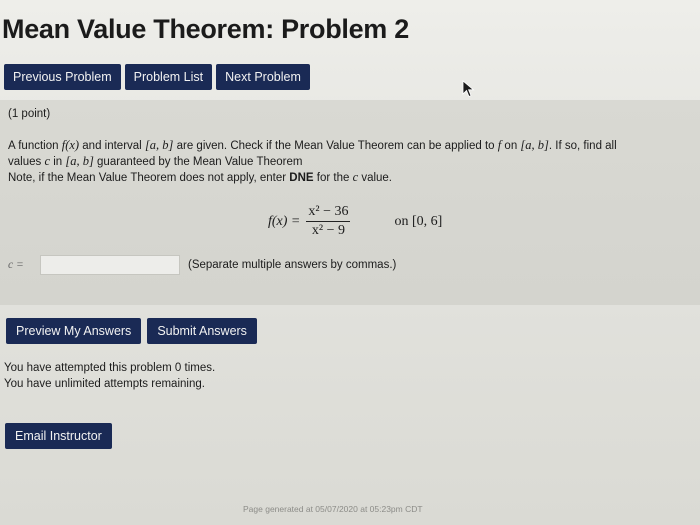 The width and height of the screenshot is (700, 525). Describe the element at coordinates (70, 145) in the screenshot. I see `math-fx: f(x)` at that location.